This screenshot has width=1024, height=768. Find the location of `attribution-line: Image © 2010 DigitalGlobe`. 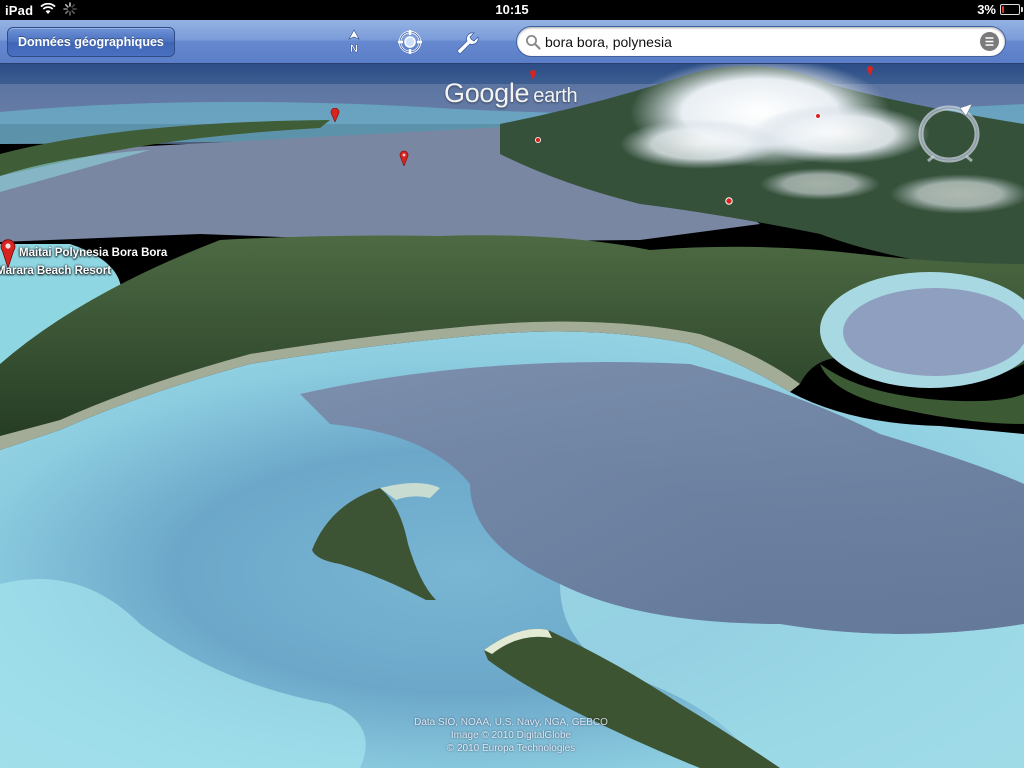

attribution-line: Image © 2010 DigitalGlobe is located at coordinates (511, 735).